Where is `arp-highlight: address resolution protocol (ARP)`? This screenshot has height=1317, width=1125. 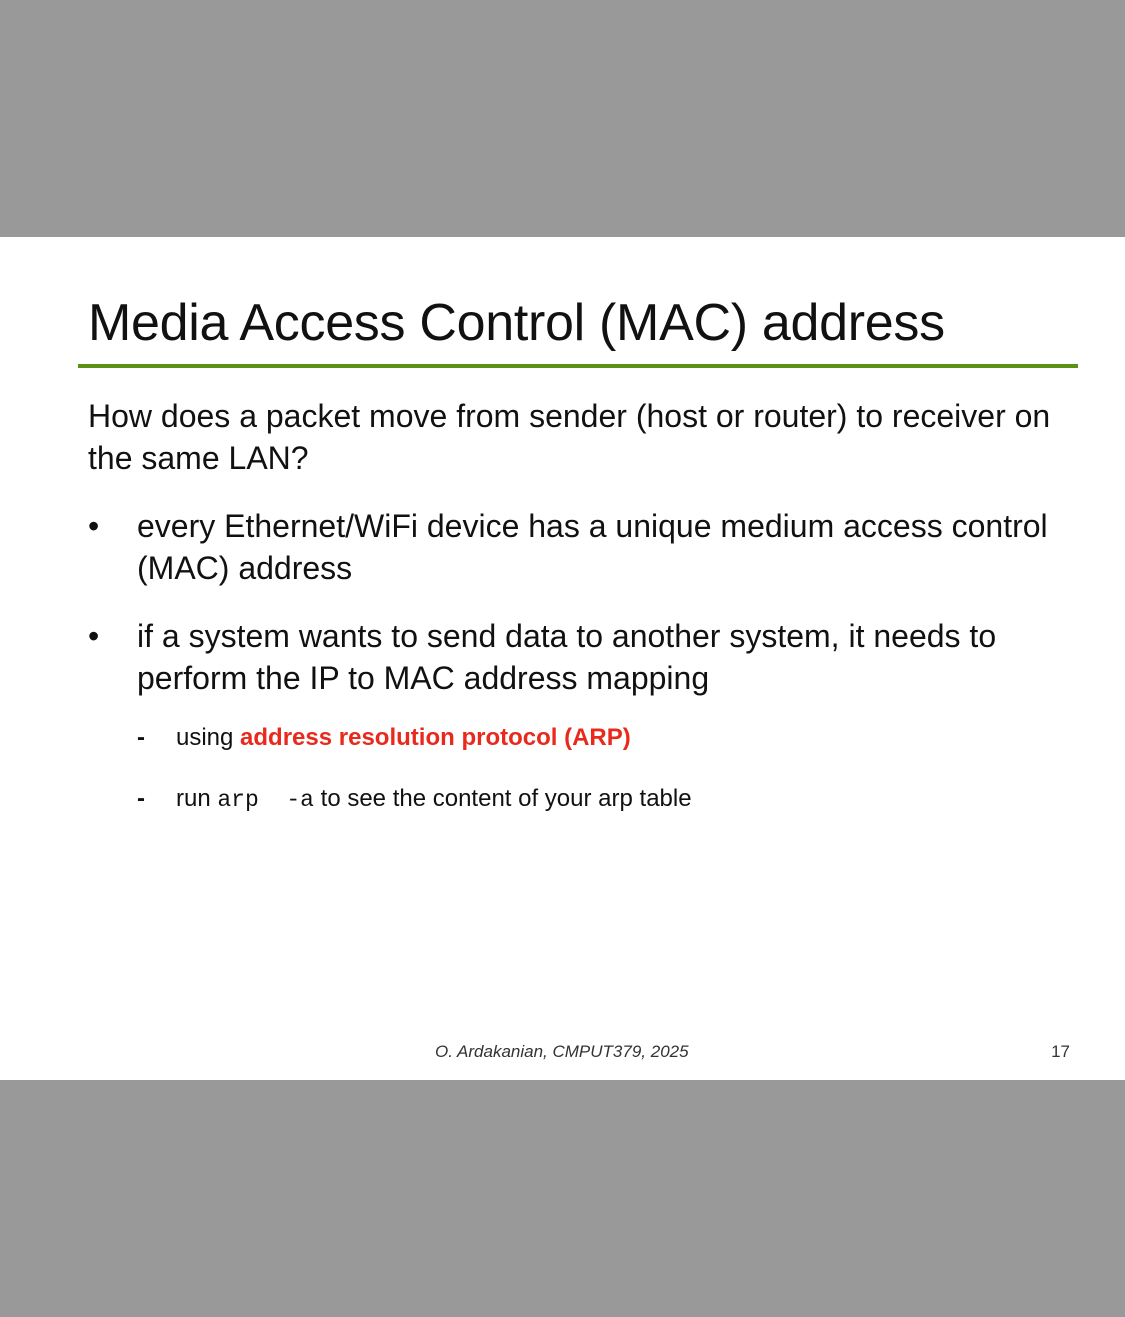 arp-highlight: address resolution protocol (ARP) is located at coordinates (435, 737).